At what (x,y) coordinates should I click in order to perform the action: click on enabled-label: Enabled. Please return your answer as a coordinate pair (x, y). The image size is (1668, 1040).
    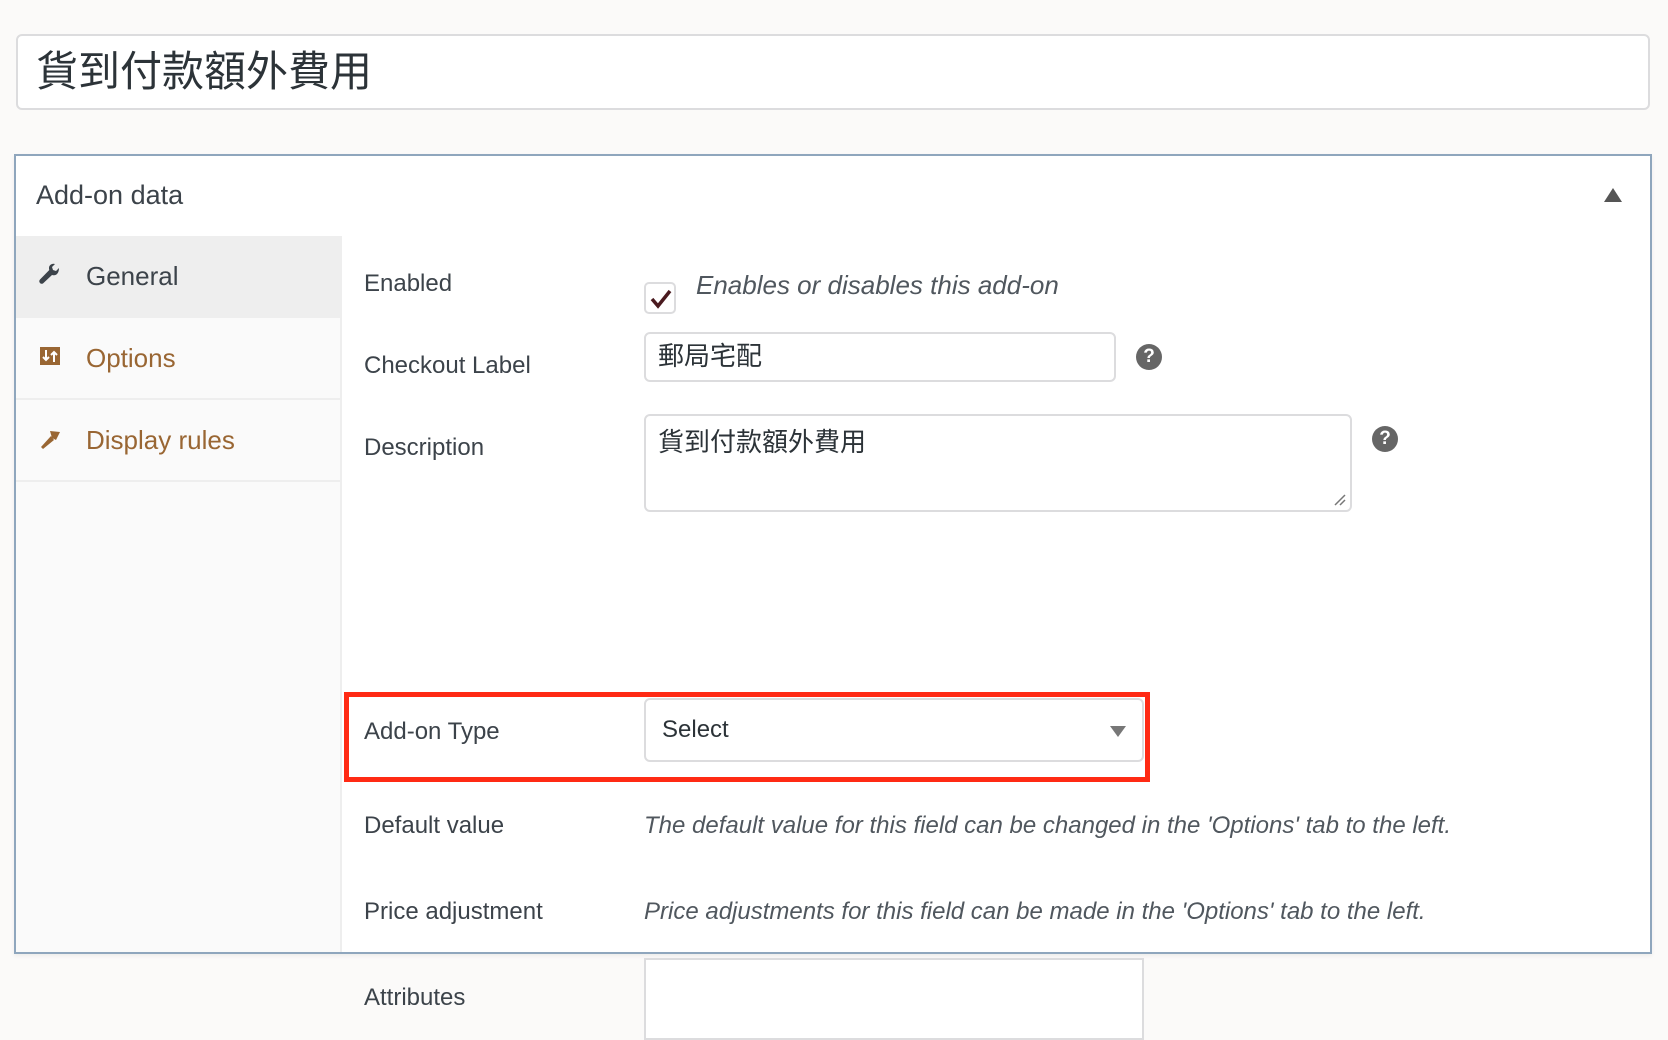
    Looking at the image, I should click on (408, 283).